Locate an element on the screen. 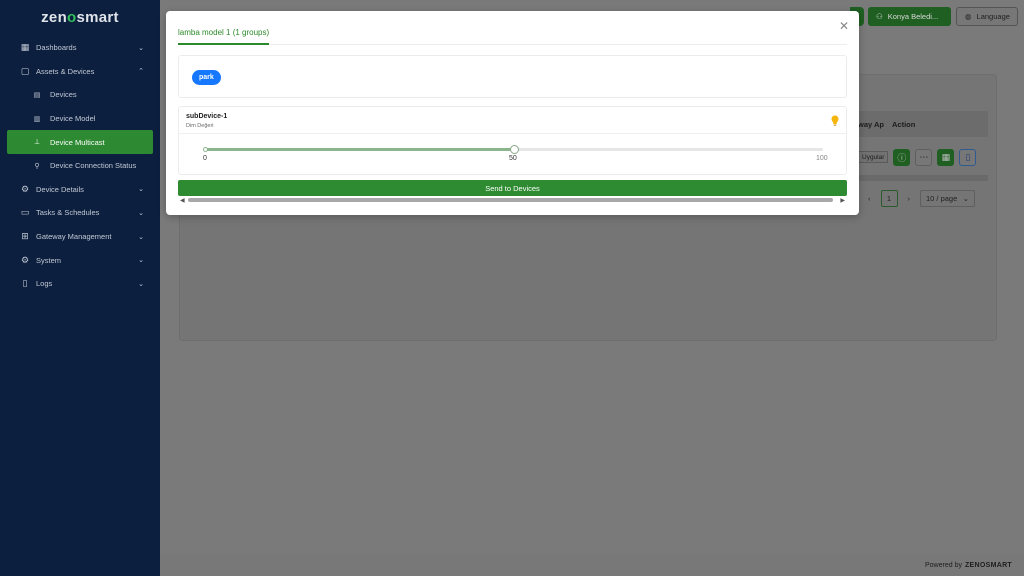  sidebar-item-label: Devices is located at coordinates (63, 95).